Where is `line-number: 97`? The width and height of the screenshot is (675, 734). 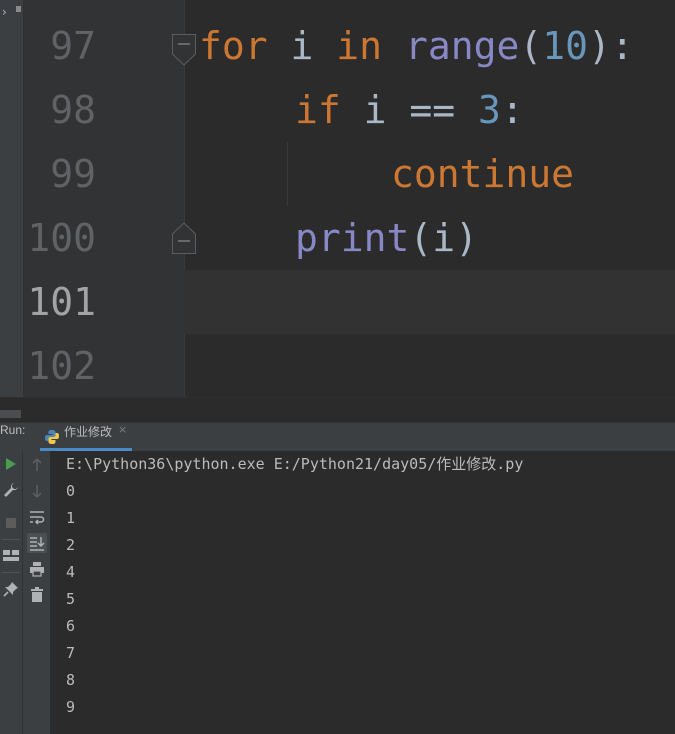 line-number: 97 is located at coordinates (73, 46).